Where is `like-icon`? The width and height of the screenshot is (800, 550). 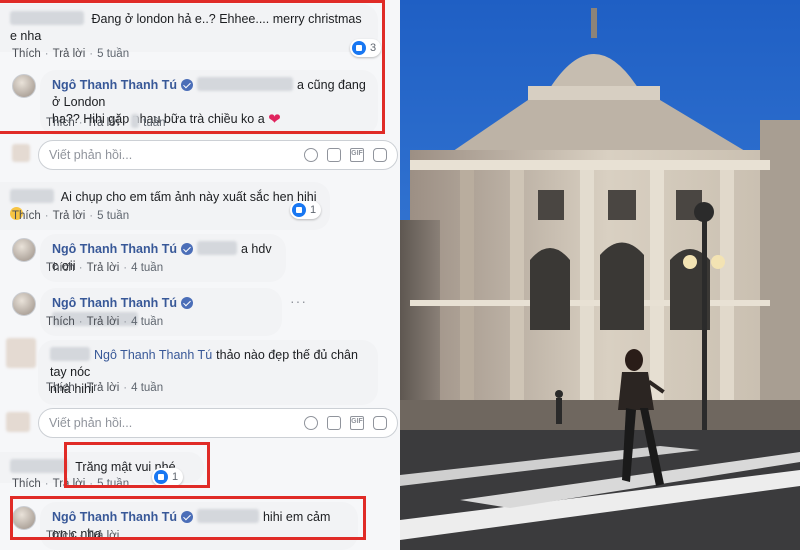 like-icon is located at coordinates (299, 210).